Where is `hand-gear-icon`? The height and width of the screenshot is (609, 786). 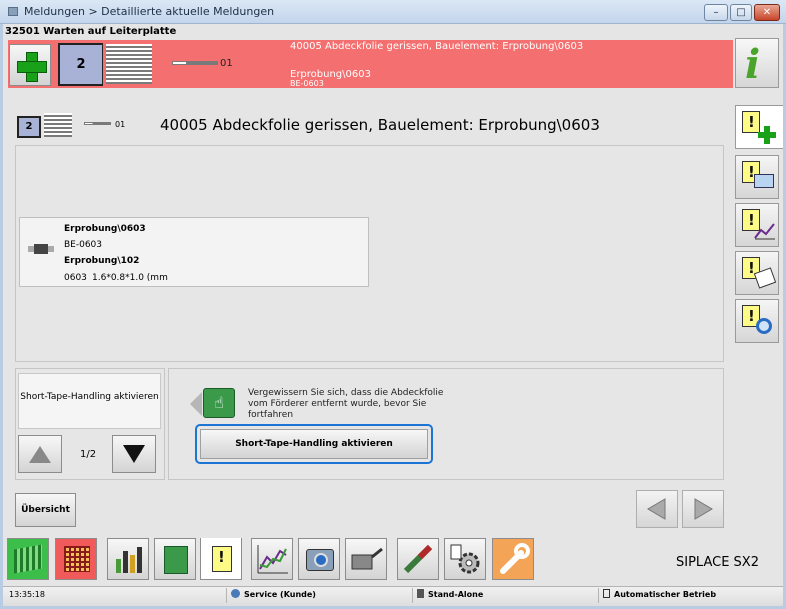 hand-gear-icon is located at coordinates (465, 559).